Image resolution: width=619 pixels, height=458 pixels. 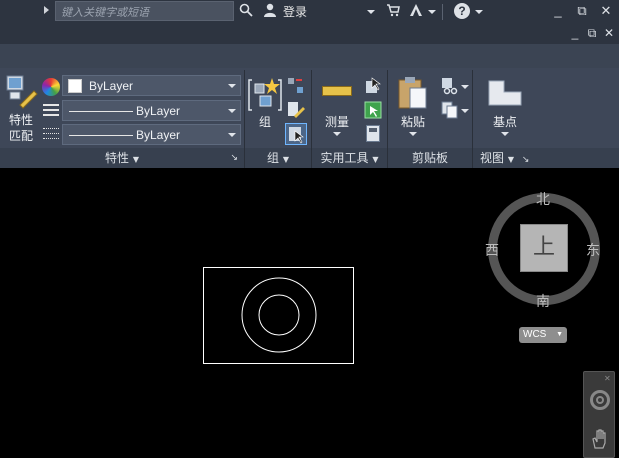 I want to click on steering-wheel-icon, so click(x=600, y=400).